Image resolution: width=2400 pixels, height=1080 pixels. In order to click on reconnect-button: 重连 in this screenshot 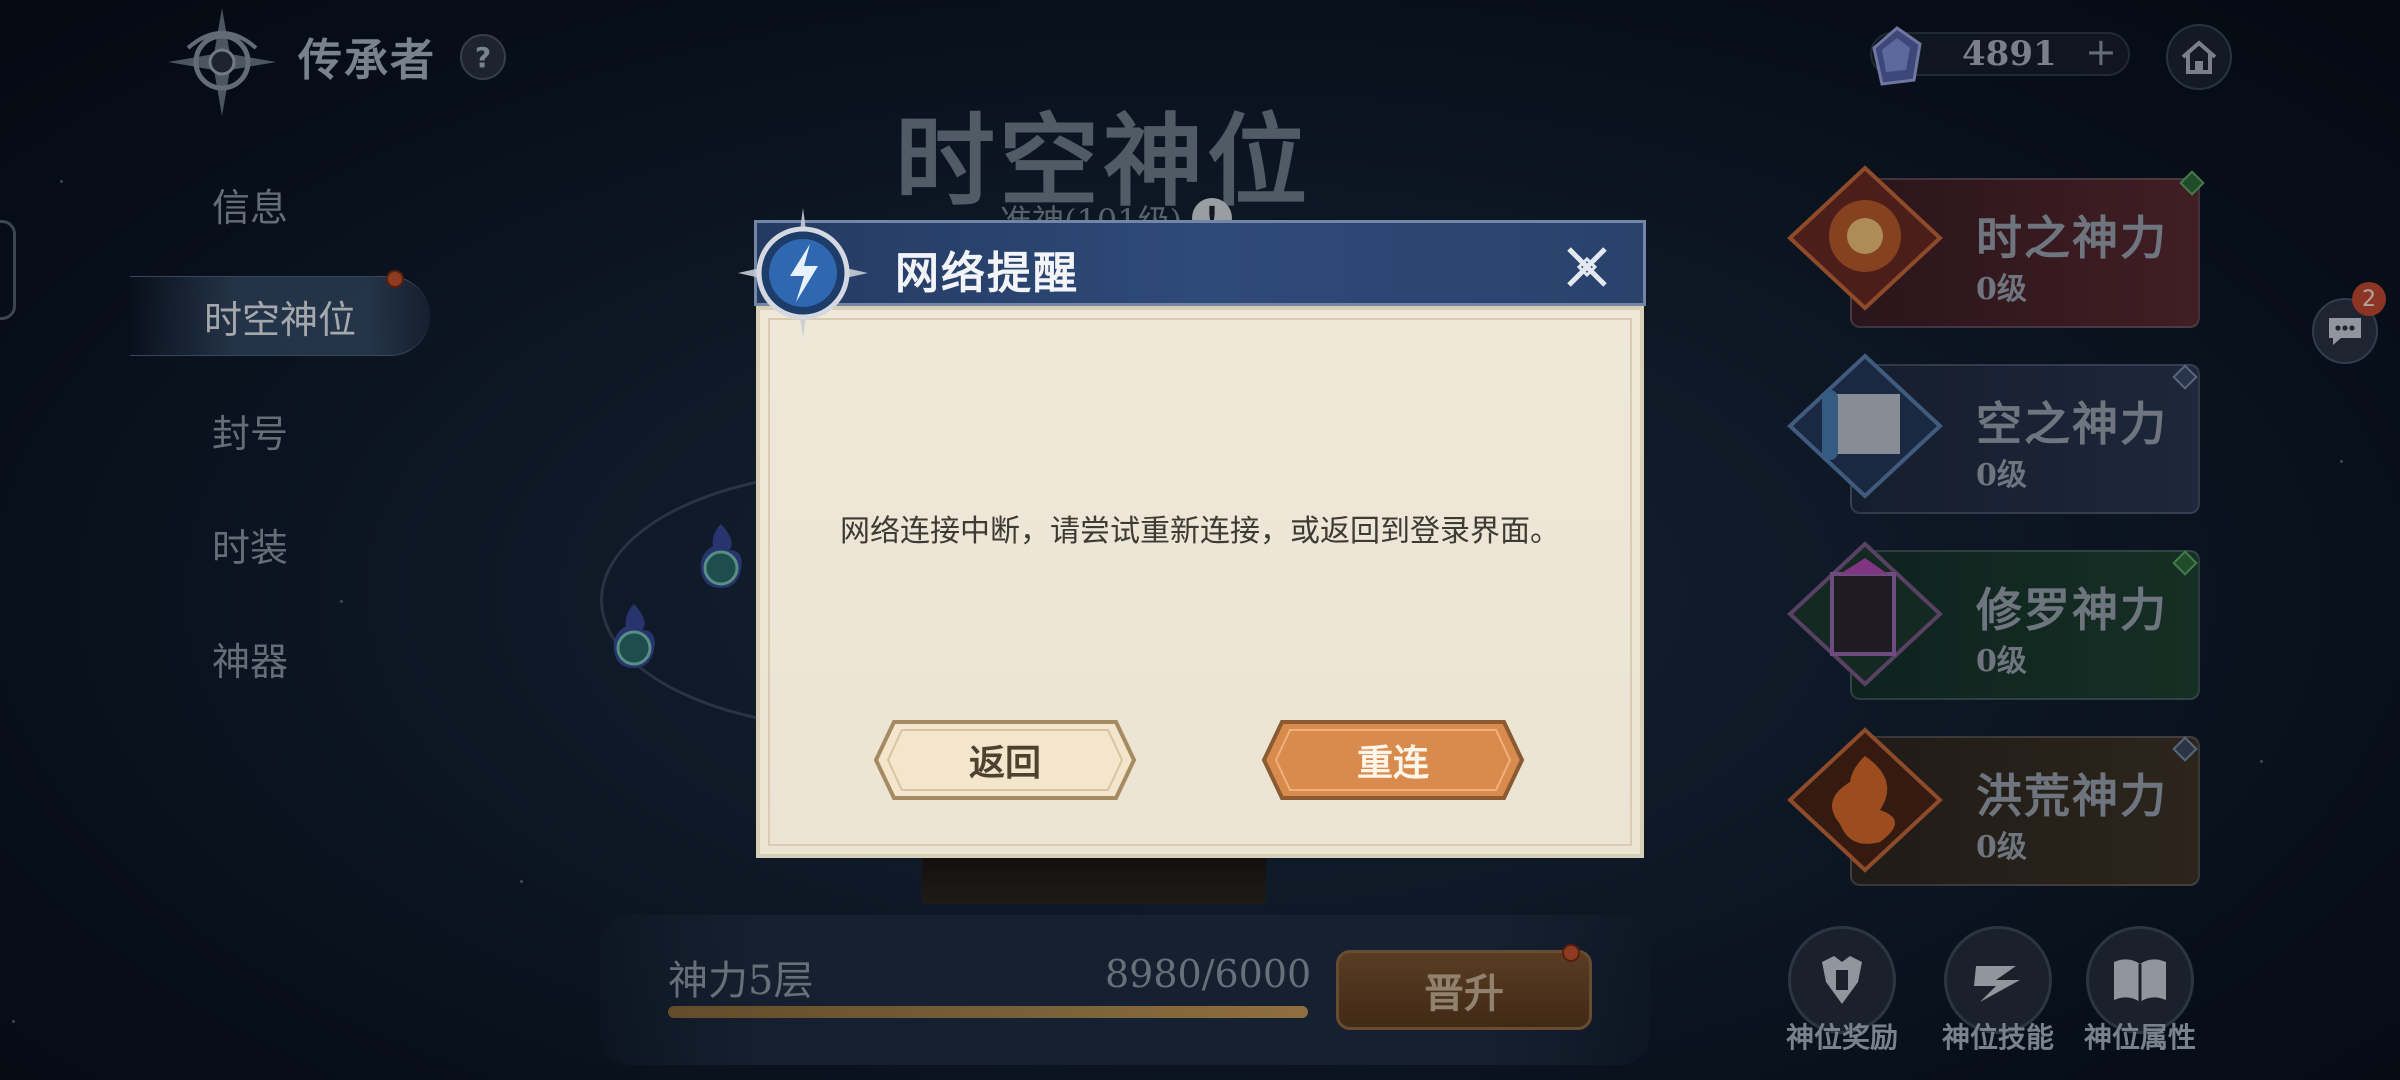, I will do `click(1393, 760)`.